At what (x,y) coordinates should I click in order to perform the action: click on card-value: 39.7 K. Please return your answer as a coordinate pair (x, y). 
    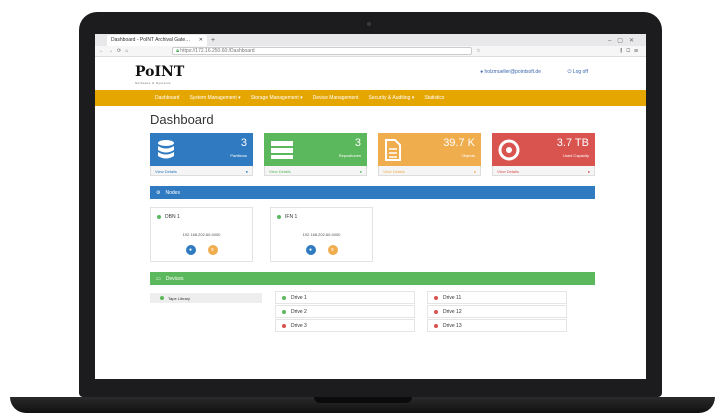
    Looking at the image, I should click on (459, 143).